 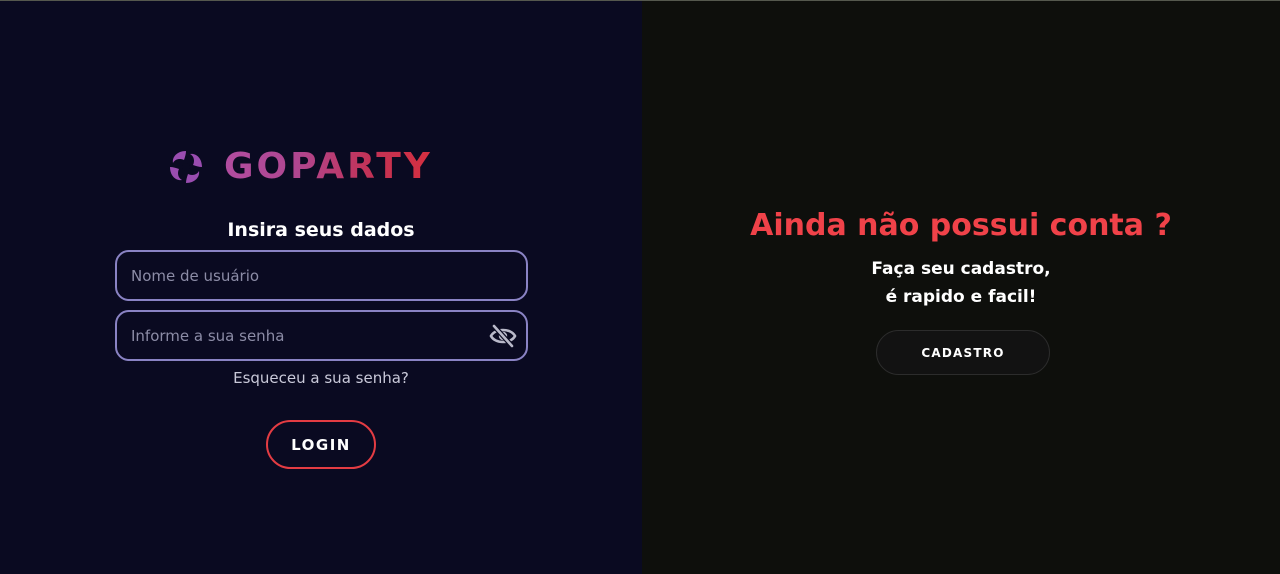 I want to click on eye-slash-icon, so click(x=503, y=336).